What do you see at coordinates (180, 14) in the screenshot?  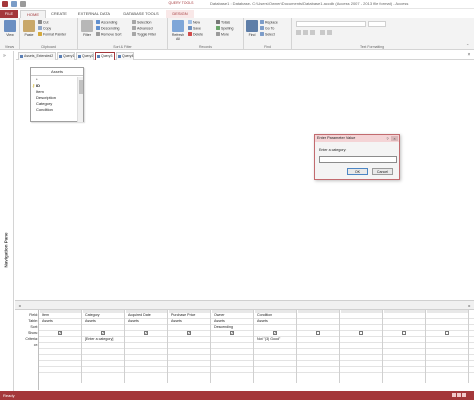 I see `tab-design: DESIGN` at bounding box center [180, 14].